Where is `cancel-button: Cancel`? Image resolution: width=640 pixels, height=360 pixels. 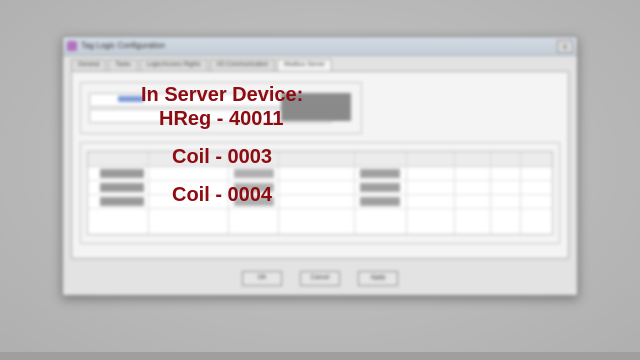
cancel-button: Cancel is located at coordinates (320, 278).